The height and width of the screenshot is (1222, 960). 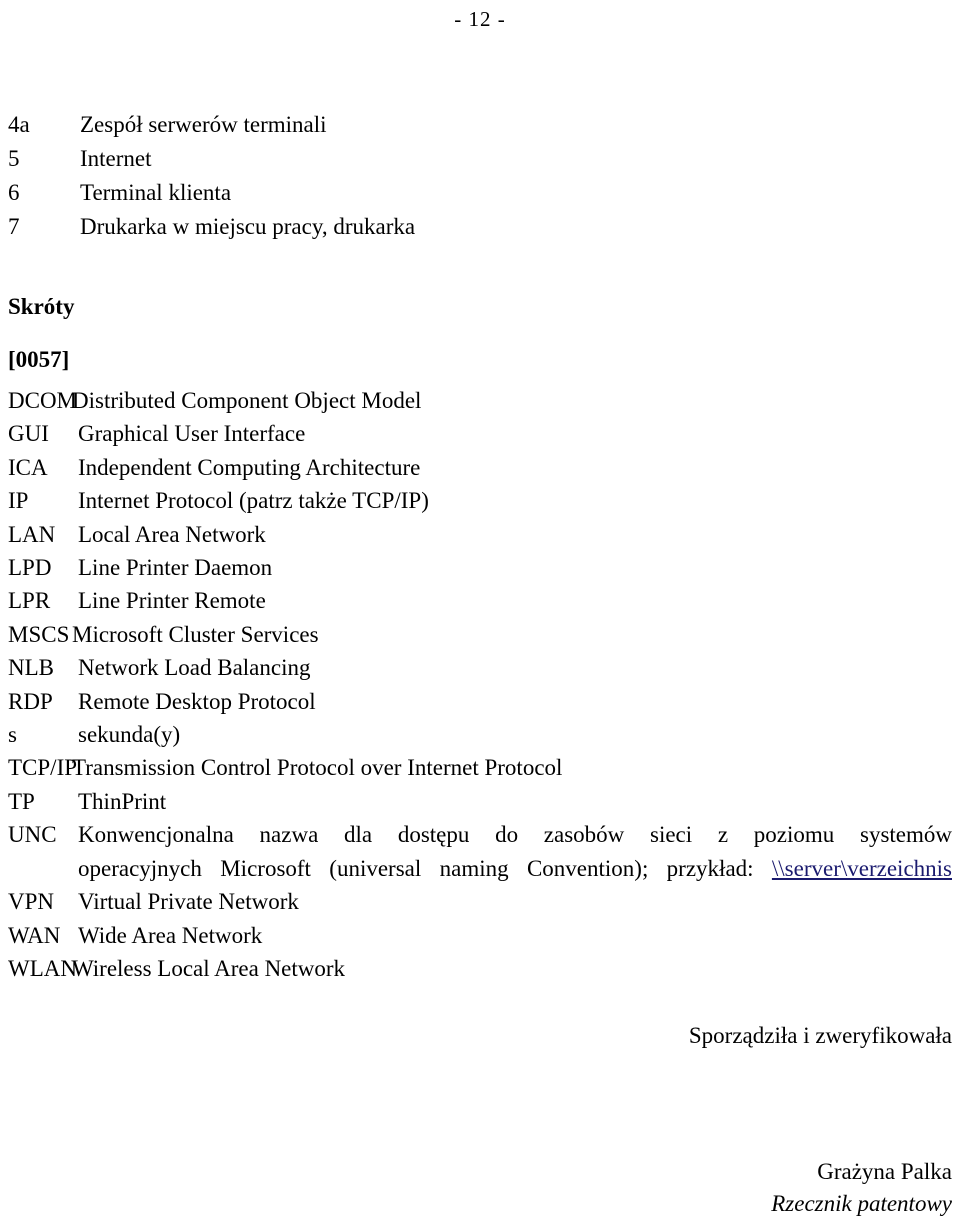 I want to click on glossary-definition: Line Printer Daemon, so click(x=175, y=568).